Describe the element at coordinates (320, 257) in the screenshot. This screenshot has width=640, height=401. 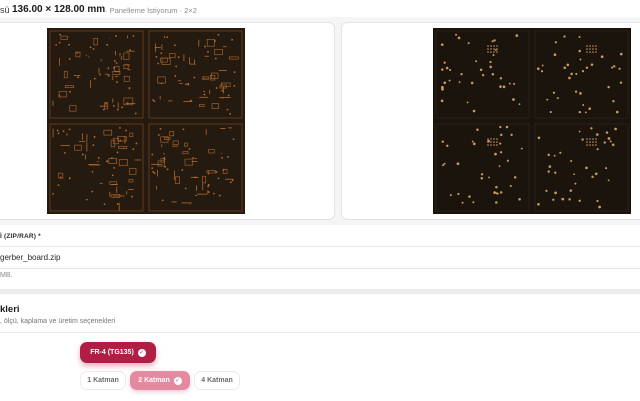
I see `gerber-file-field: gerber_board.zip` at that location.